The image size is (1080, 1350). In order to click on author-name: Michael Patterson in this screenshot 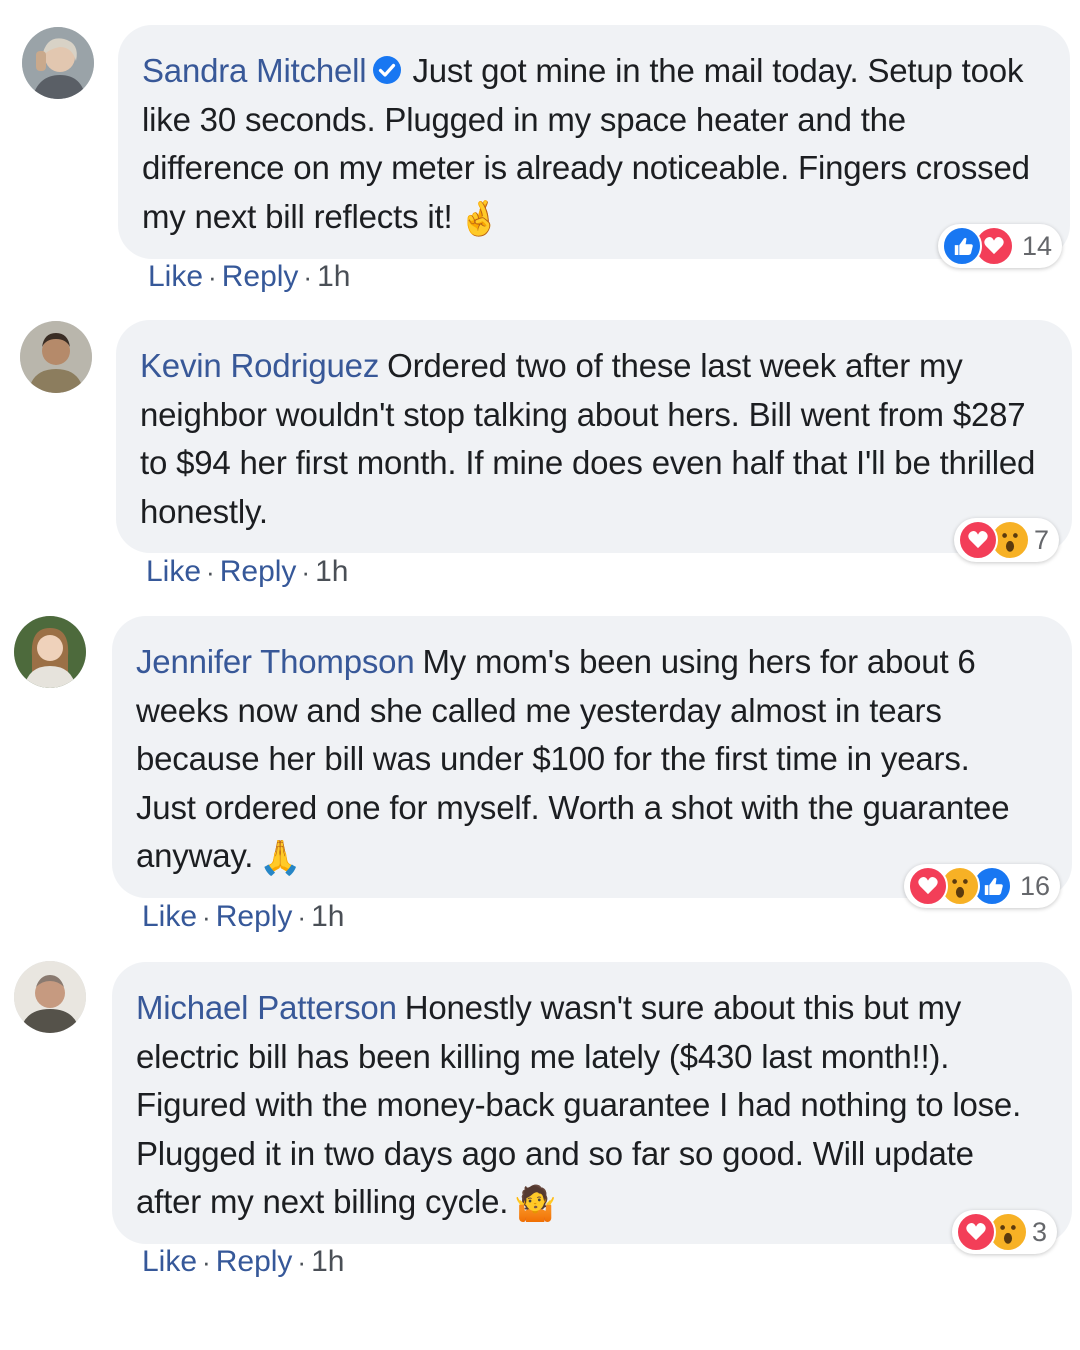, I will do `click(266, 1007)`.